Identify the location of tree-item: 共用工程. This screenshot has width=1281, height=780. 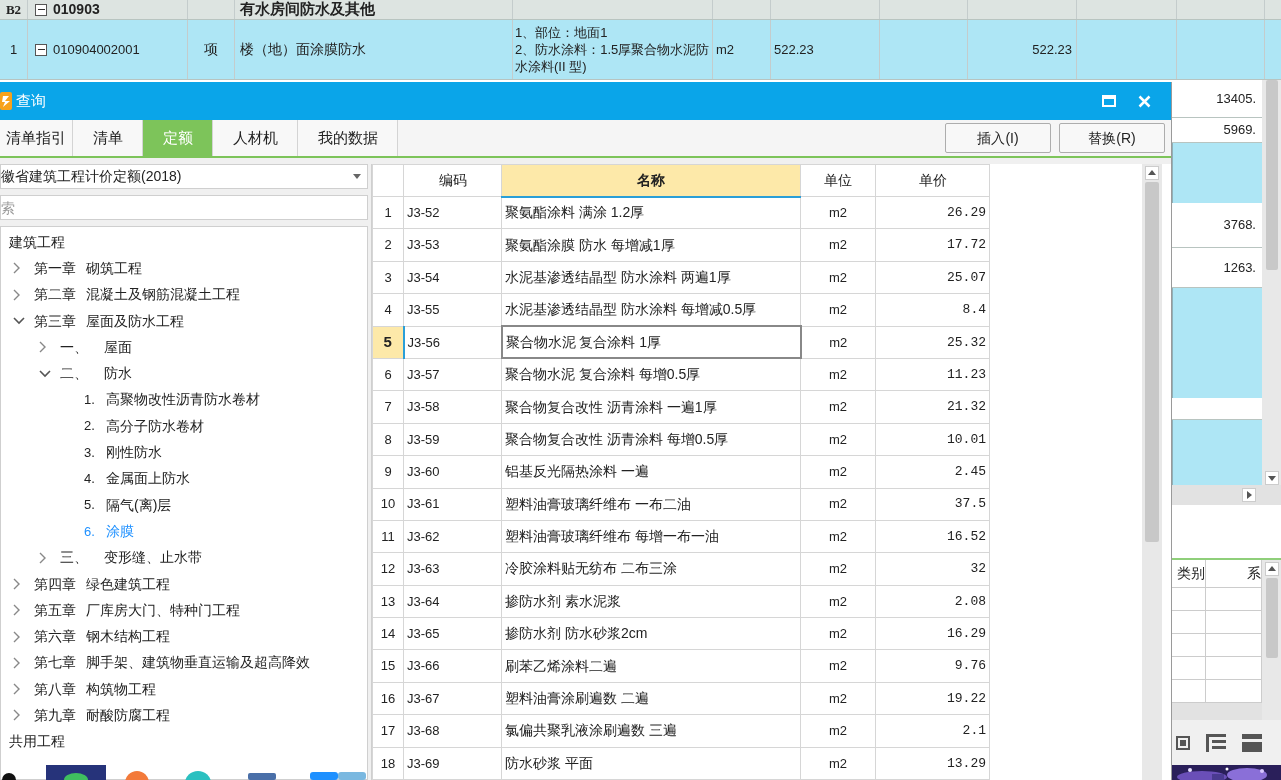
(37, 742).